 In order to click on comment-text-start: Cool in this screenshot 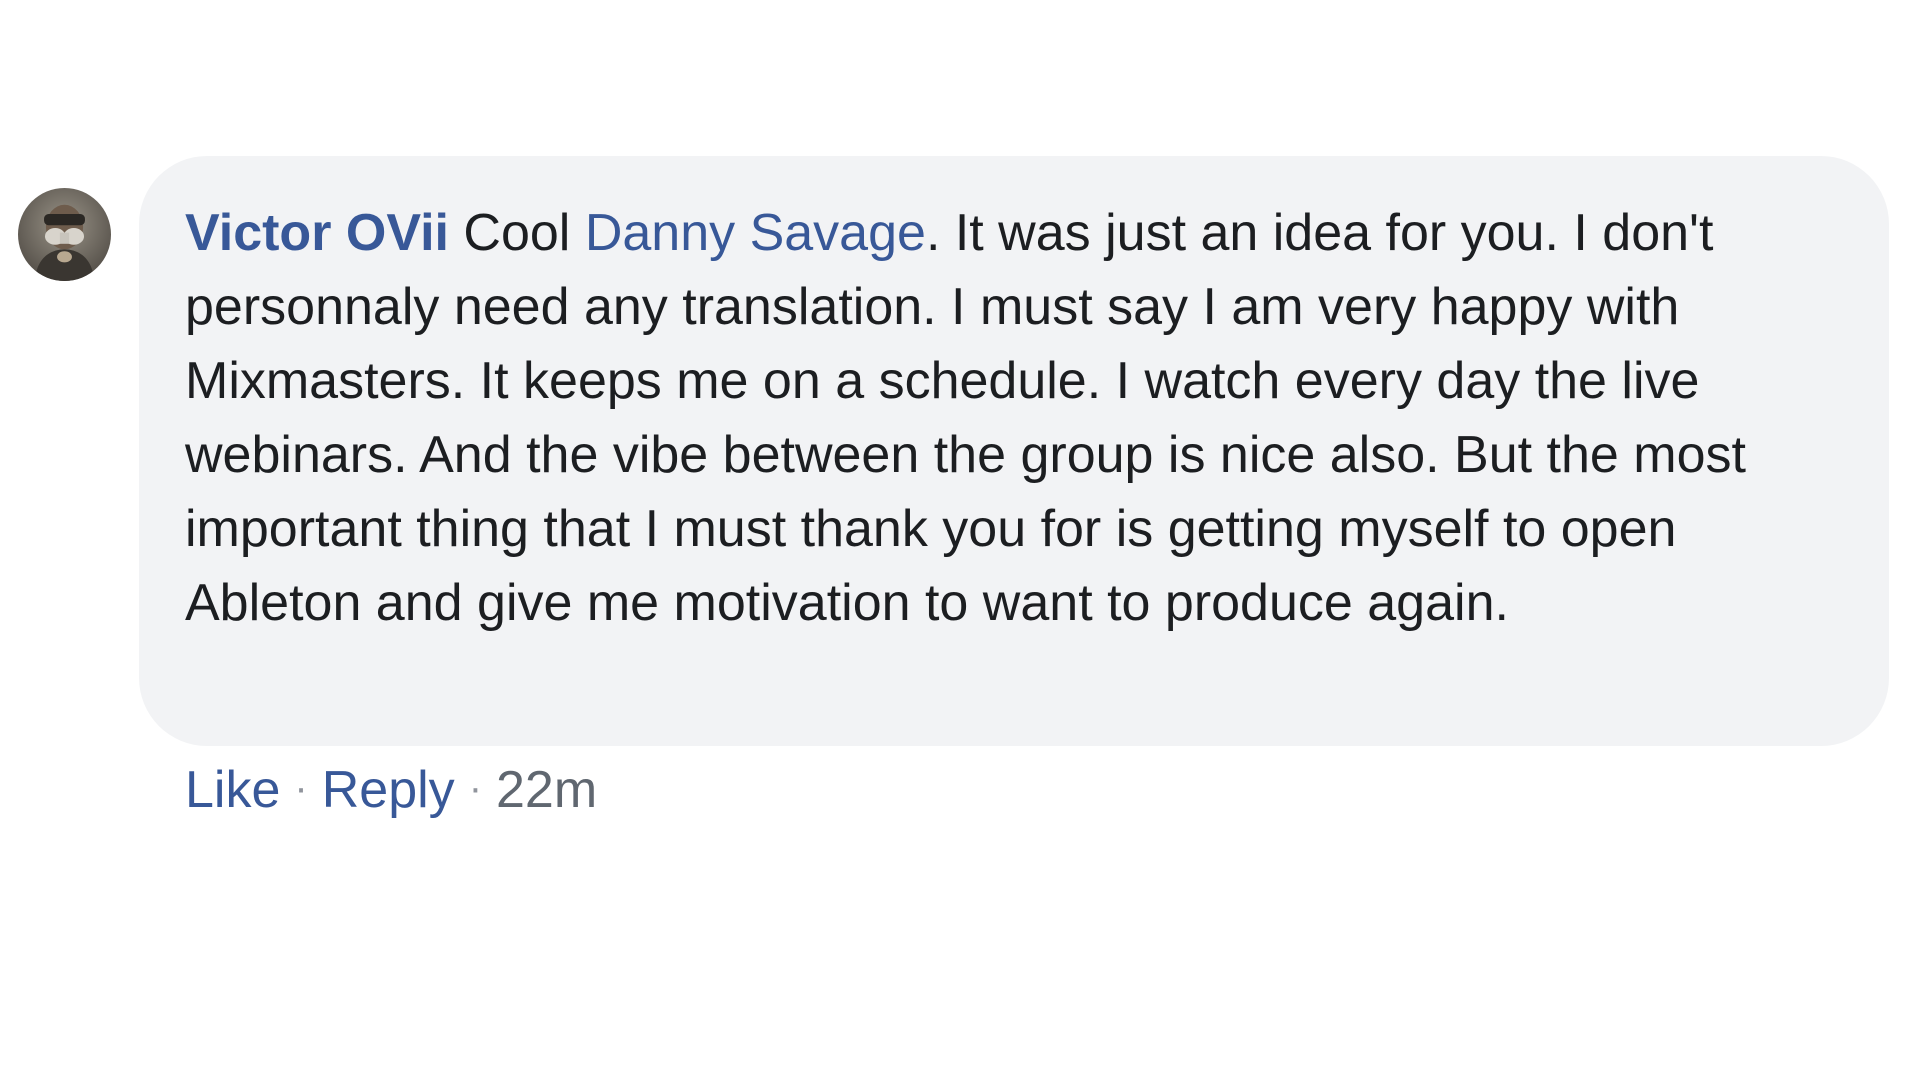, I will do `click(516, 233)`.